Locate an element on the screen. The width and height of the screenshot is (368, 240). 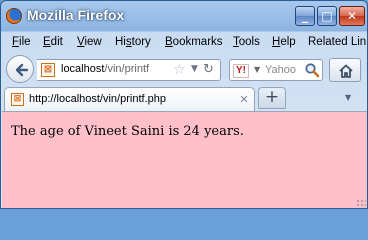
search-bar: Y! ▼ Yahoo is located at coordinates (276, 70).